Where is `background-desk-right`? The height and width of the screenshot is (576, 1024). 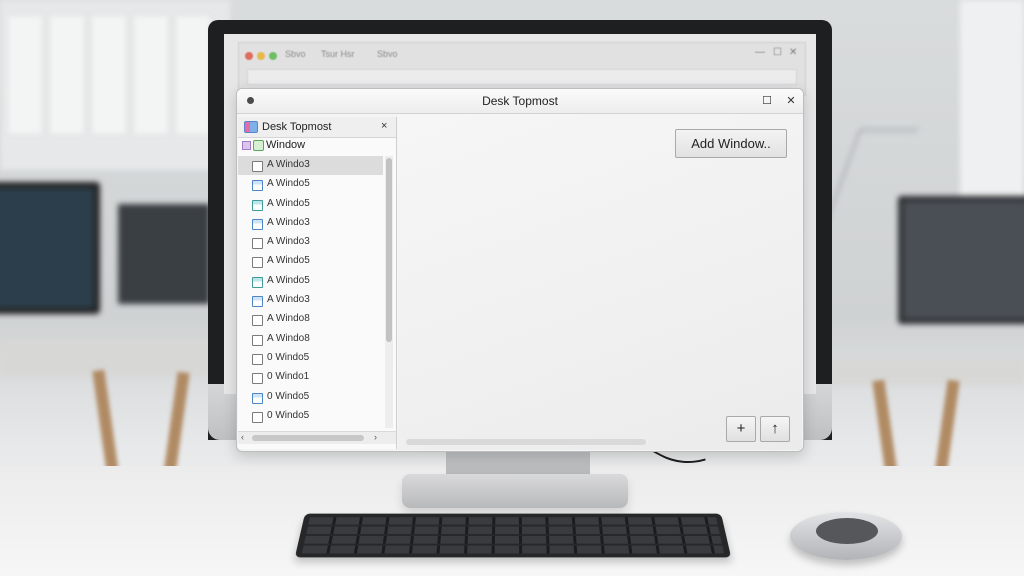
background-desk-right is located at coordinates (927, 372).